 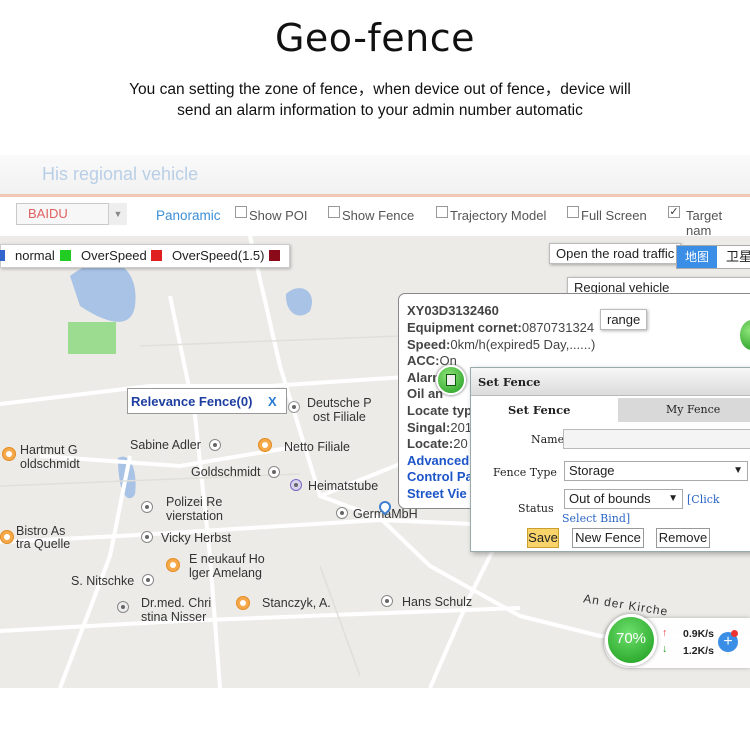 What do you see at coordinates (156, 255) in the screenshot?
I see `legend-swatch-overspeed` at bounding box center [156, 255].